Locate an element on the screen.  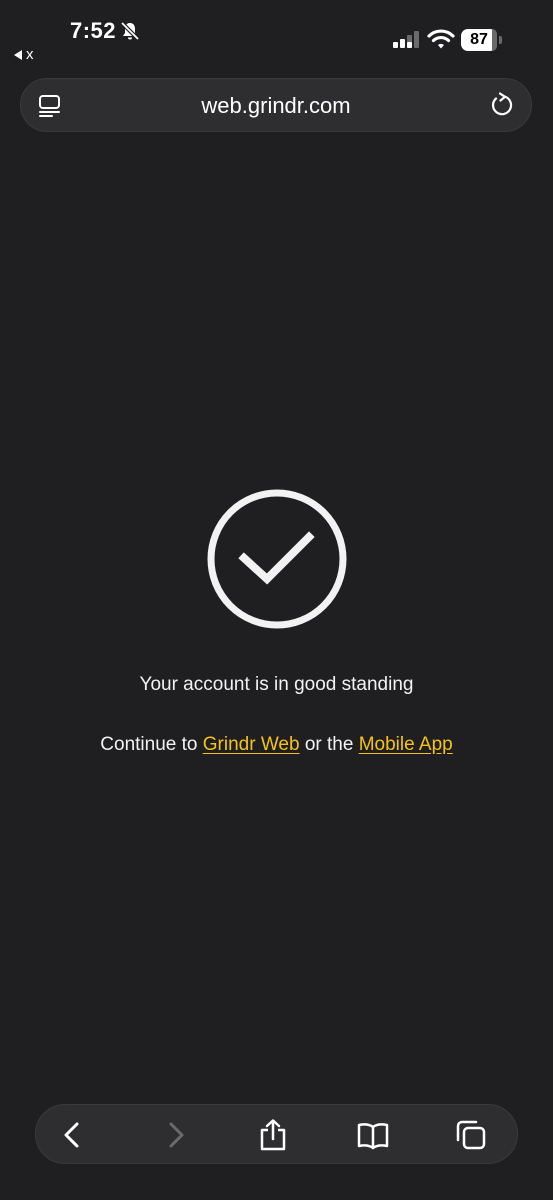
continue-line: Continue to Grindr Web or the Mobile App is located at coordinates (276, 745).